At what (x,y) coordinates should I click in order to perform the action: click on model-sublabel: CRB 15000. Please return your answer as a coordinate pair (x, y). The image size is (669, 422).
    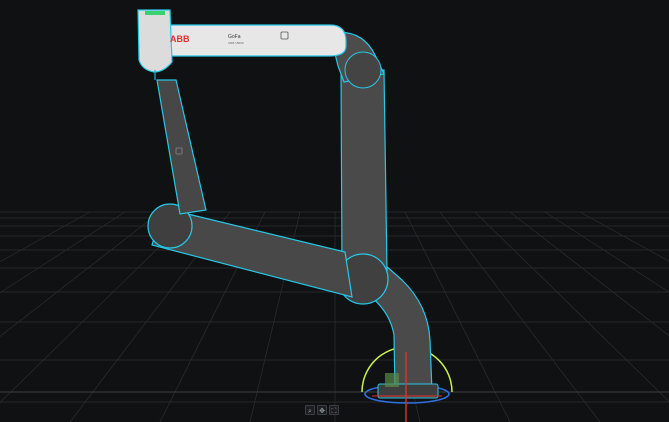
    Looking at the image, I should click on (236, 43).